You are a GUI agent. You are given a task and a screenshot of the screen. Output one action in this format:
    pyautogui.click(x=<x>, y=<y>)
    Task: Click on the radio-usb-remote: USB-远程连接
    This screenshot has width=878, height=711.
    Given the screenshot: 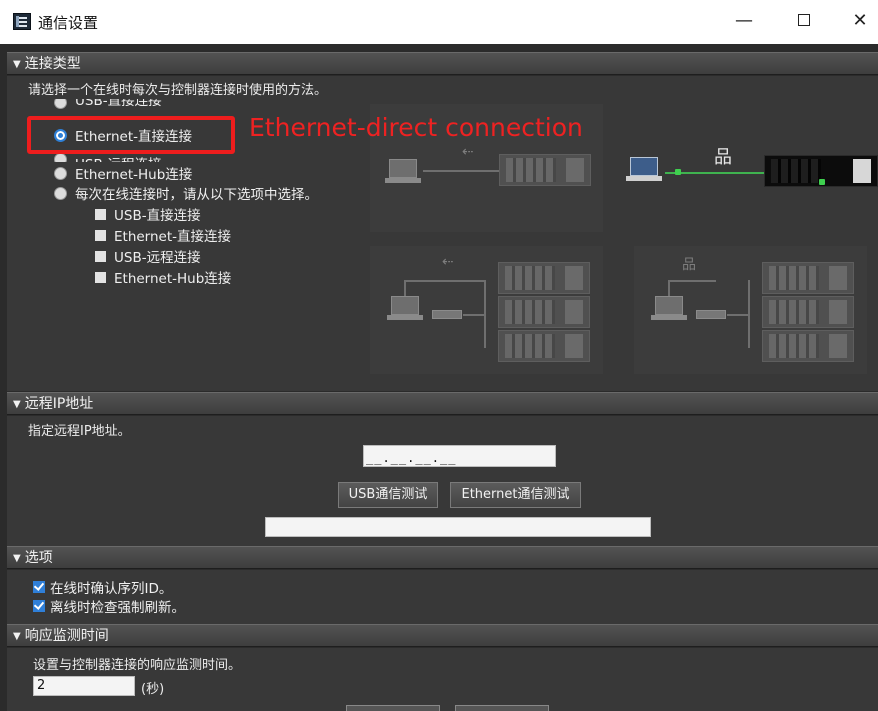 What is the action you would take?
    pyautogui.click(x=108, y=157)
    